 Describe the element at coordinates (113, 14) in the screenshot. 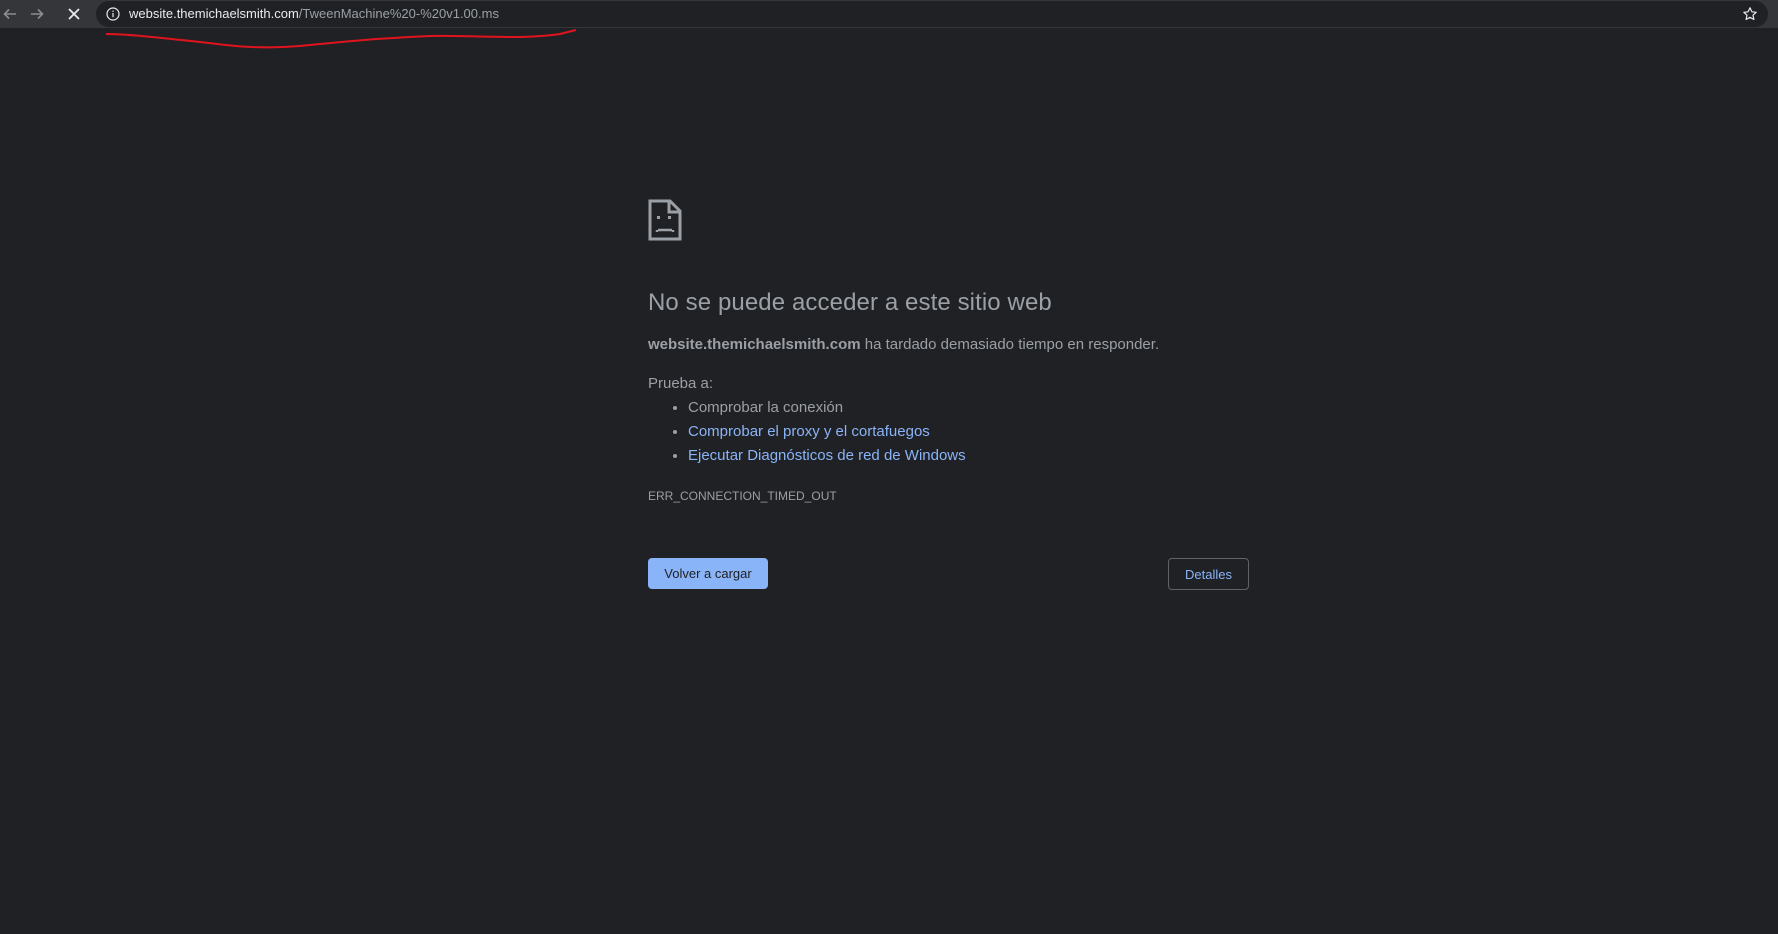

I see `info-icon` at that location.